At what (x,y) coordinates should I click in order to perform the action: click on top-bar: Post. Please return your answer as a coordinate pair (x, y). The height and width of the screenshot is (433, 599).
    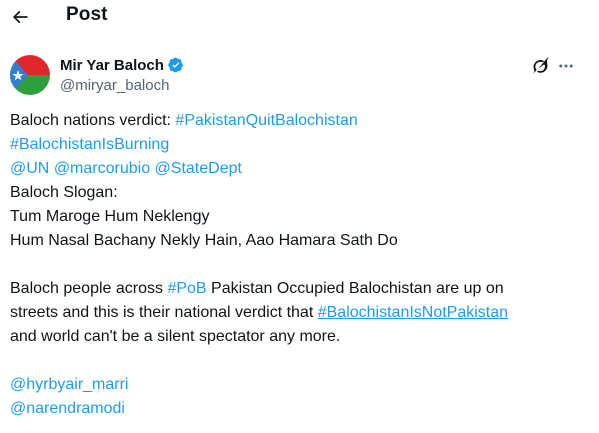
    Looking at the image, I should click on (299, 18).